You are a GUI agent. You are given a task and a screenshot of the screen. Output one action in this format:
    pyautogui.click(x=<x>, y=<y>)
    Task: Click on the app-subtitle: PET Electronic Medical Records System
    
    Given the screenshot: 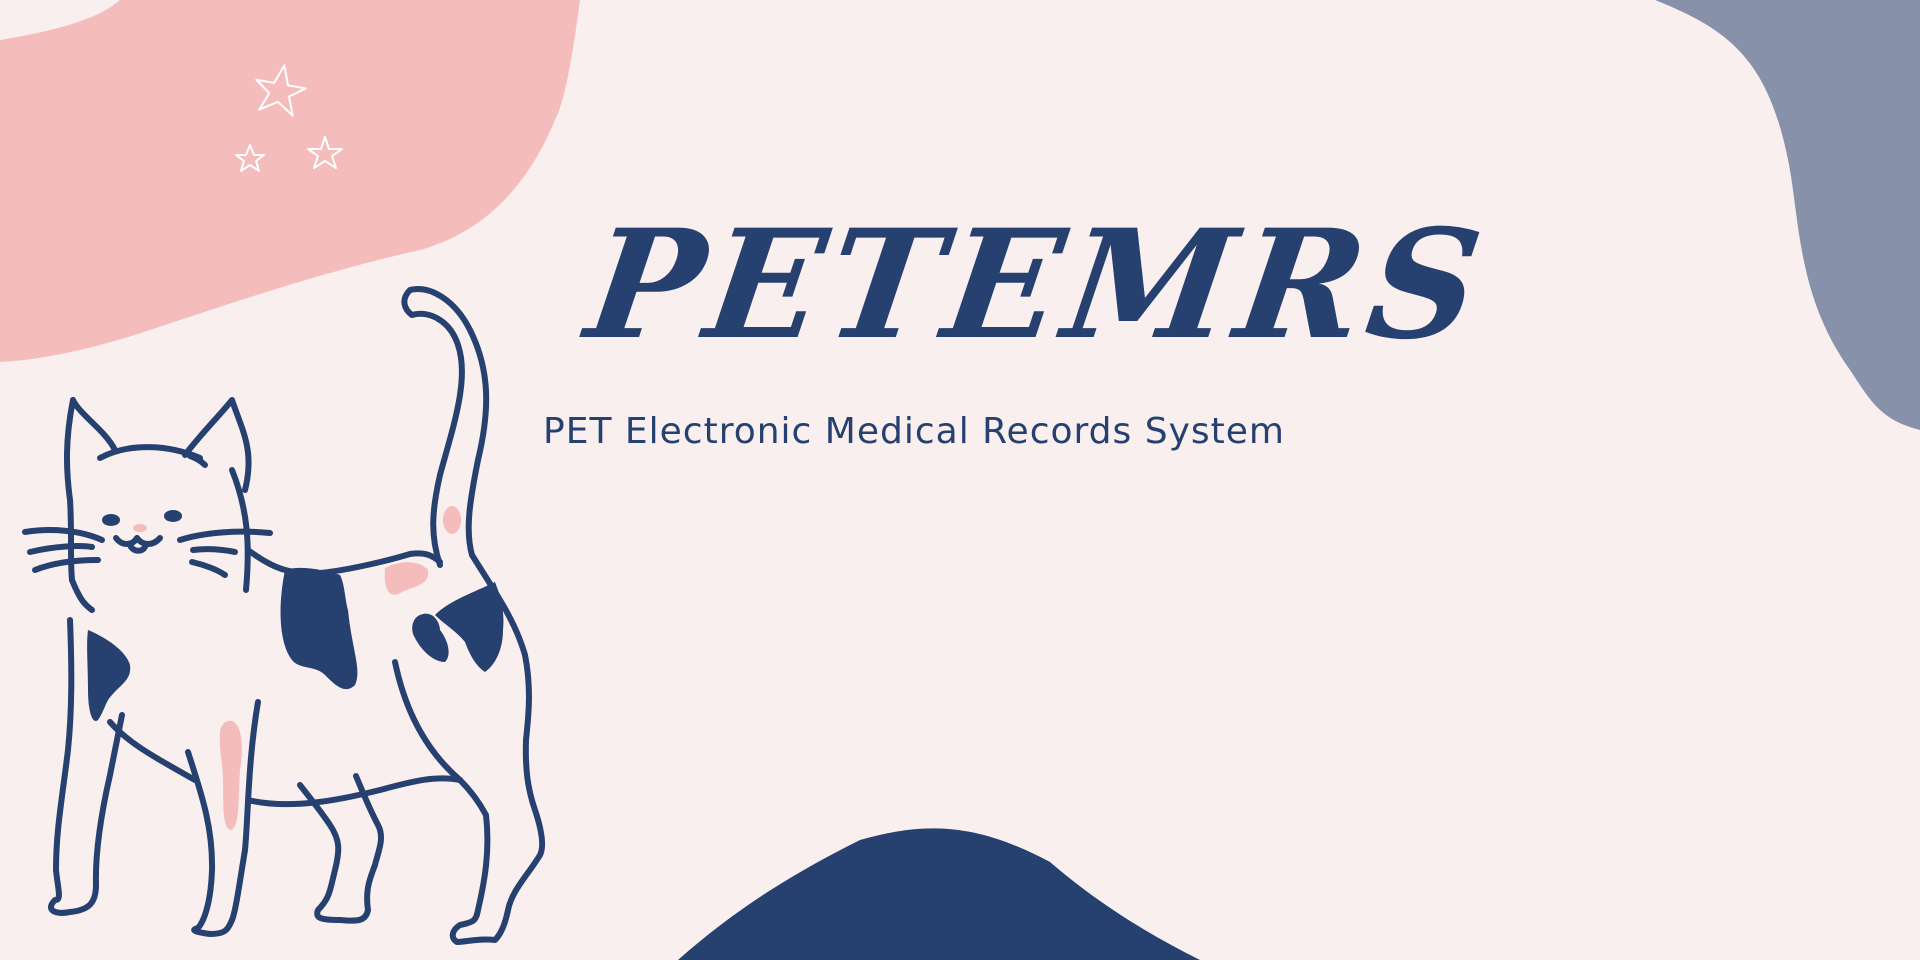 What is the action you would take?
    pyautogui.click(x=914, y=431)
    